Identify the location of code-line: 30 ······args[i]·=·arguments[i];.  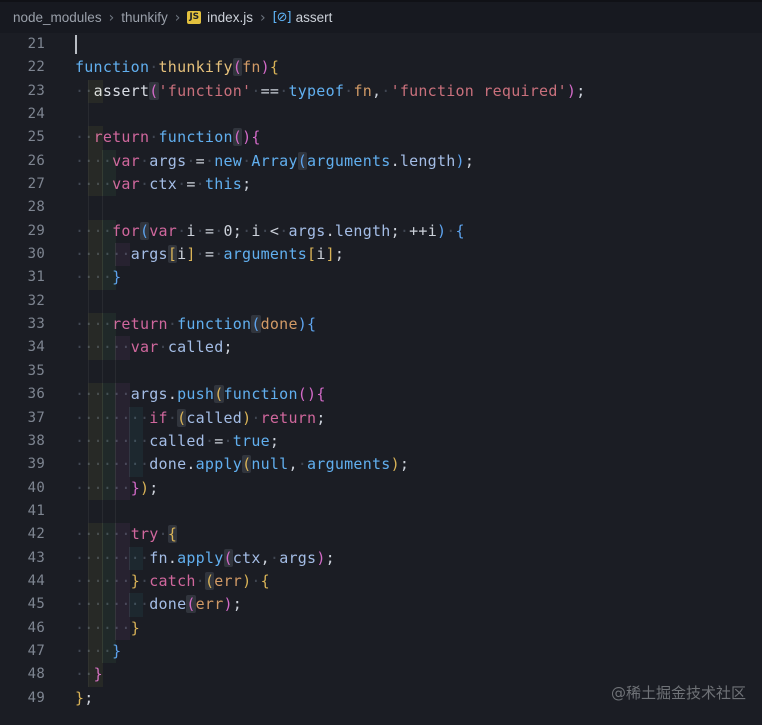
(381, 255).